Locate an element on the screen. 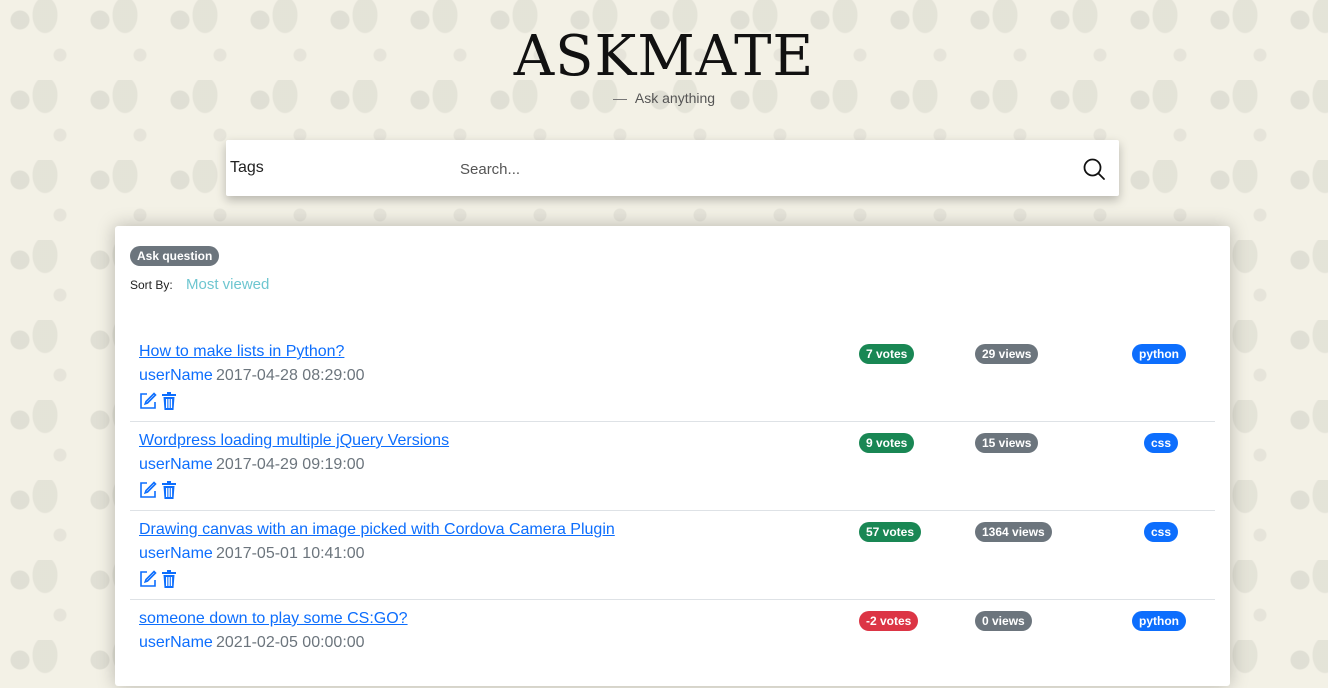 This screenshot has width=1328, height=688. votes-badge: -2 votes is located at coordinates (889, 621).